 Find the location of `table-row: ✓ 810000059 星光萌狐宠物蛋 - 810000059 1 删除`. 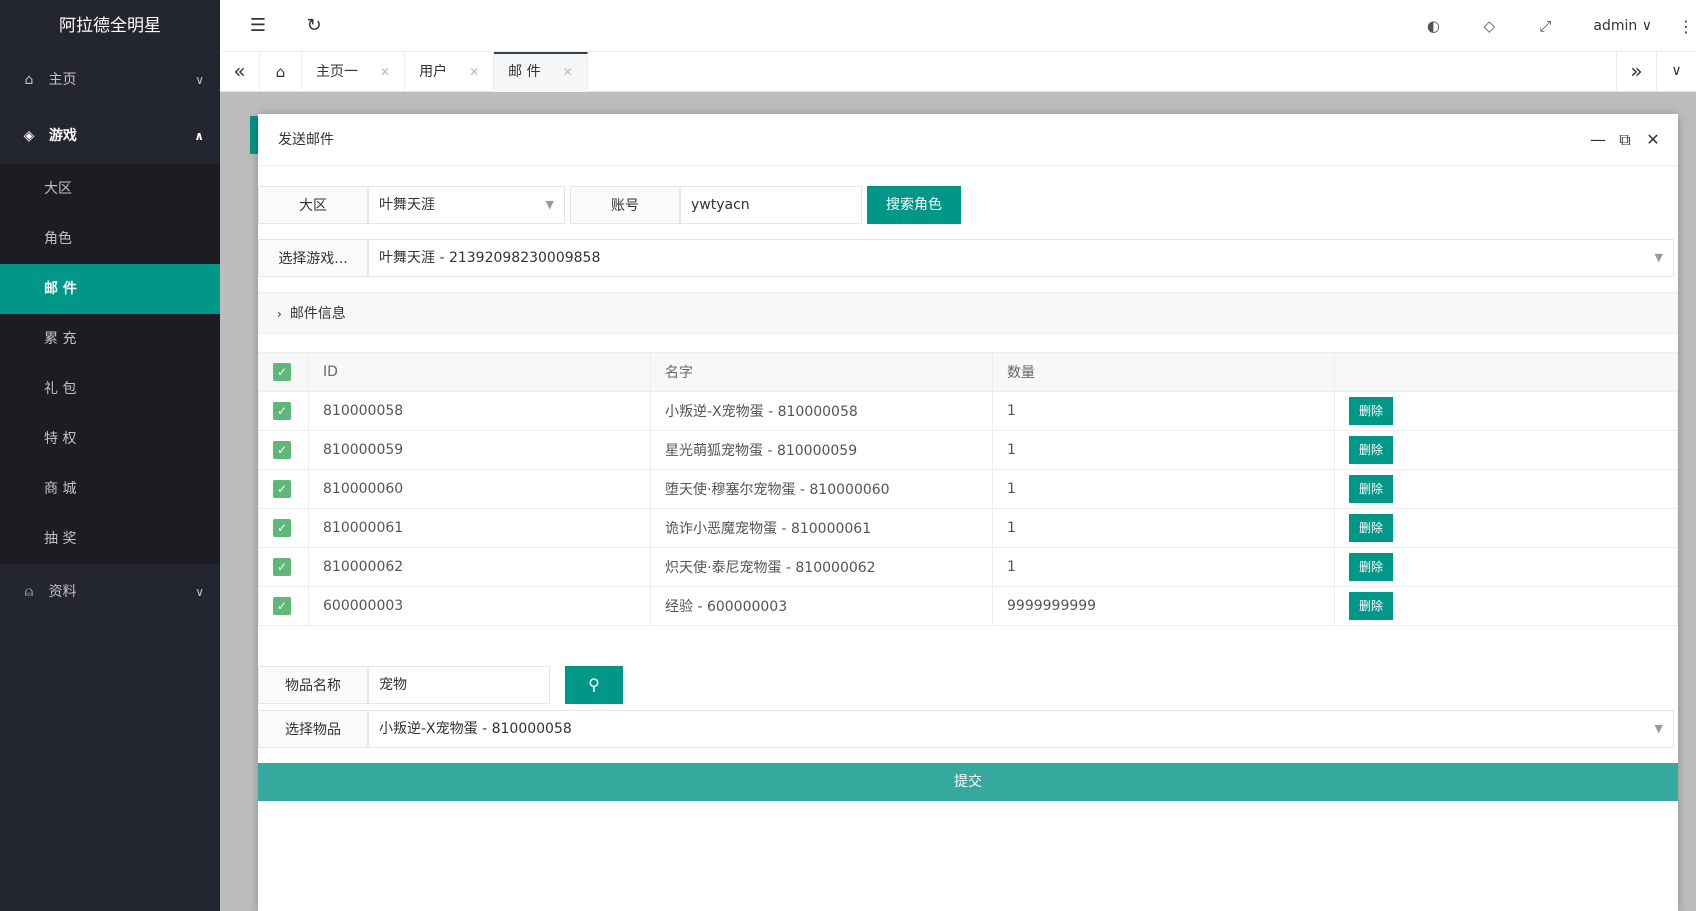

table-row: ✓ 810000059 星光萌狐宠物蛋 - 810000059 1 删除 is located at coordinates (968, 450).